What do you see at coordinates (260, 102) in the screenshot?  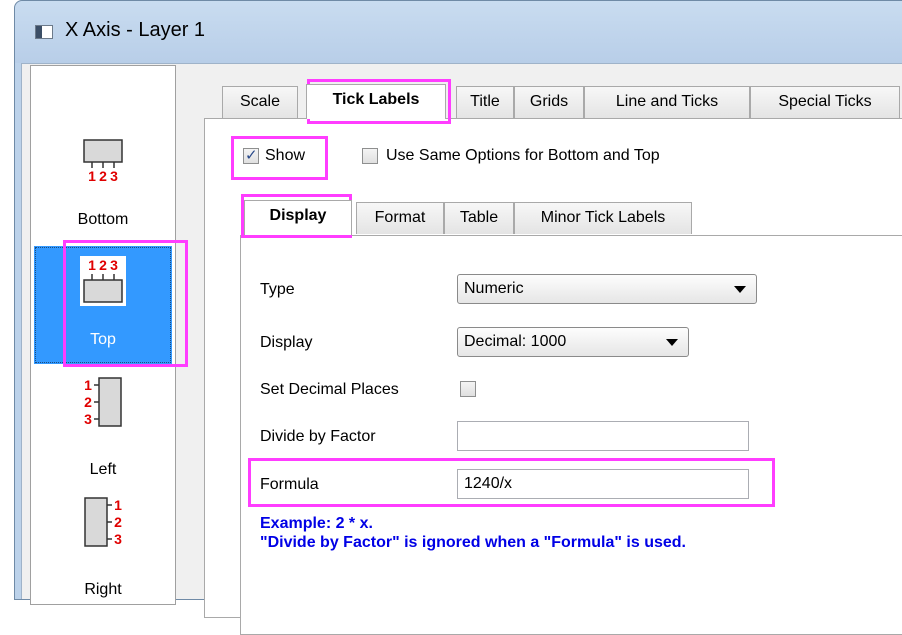 I see `tab-scale: Scale` at bounding box center [260, 102].